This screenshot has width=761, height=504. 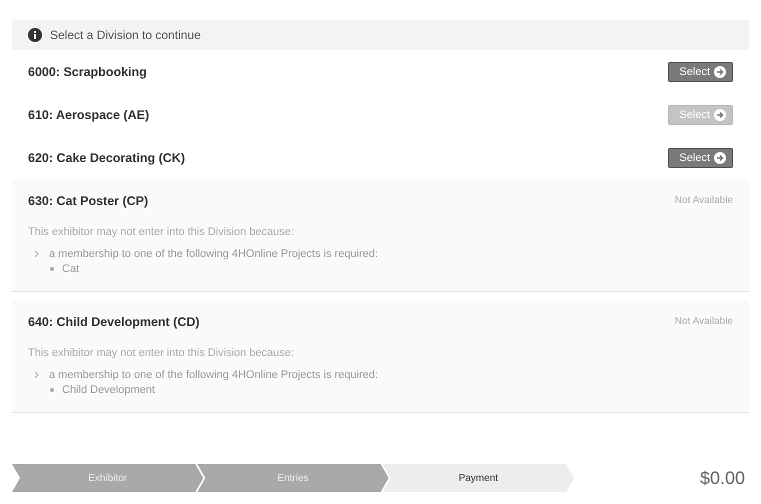 What do you see at coordinates (108, 390) in the screenshot?
I see `project-name: Child Development` at bounding box center [108, 390].